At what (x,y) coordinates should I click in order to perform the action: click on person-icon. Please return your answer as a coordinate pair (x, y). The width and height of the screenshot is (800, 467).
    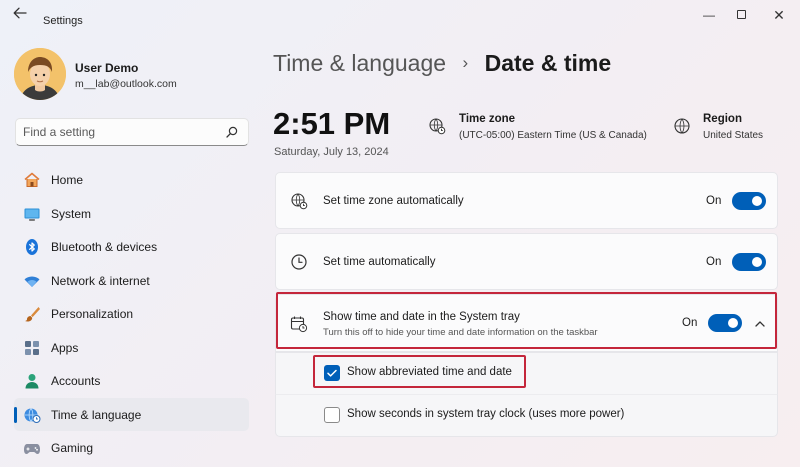
    Looking at the image, I should click on (32, 381).